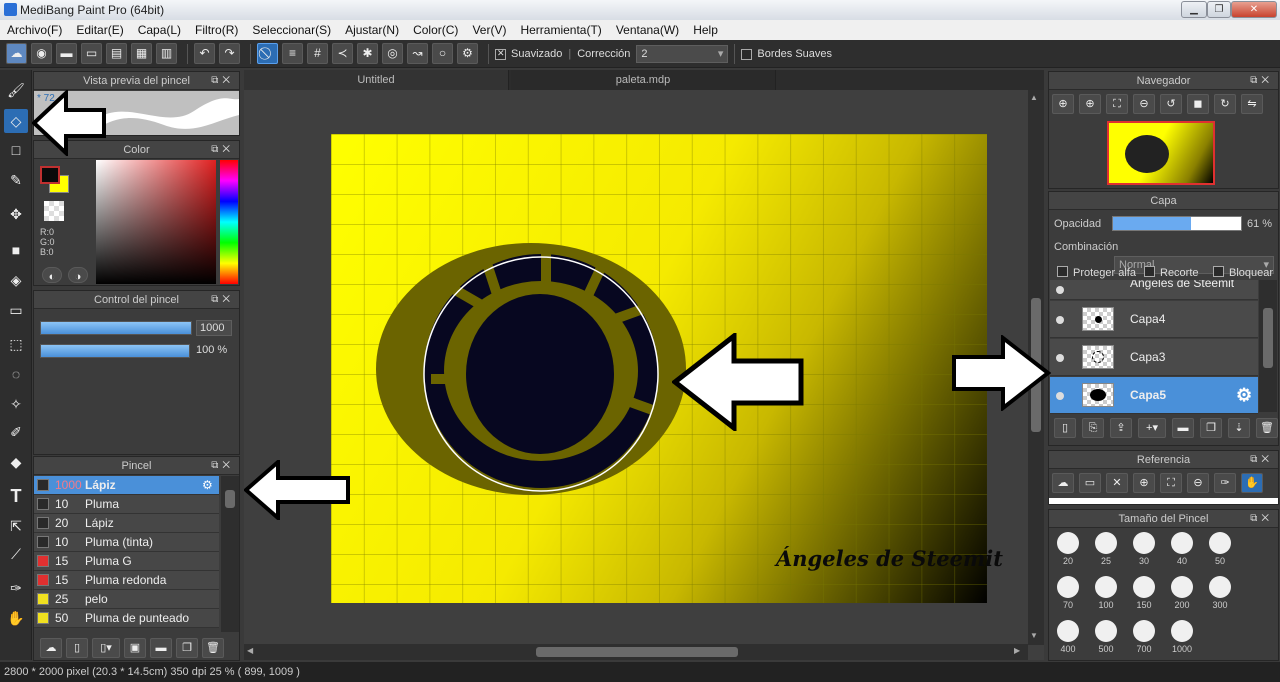 Image resolution: width=1280 pixels, height=682 pixels. What do you see at coordinates (500, 54) in the screenshot?
I see `smoothing-checkbox` at bounding box center [500, 54].